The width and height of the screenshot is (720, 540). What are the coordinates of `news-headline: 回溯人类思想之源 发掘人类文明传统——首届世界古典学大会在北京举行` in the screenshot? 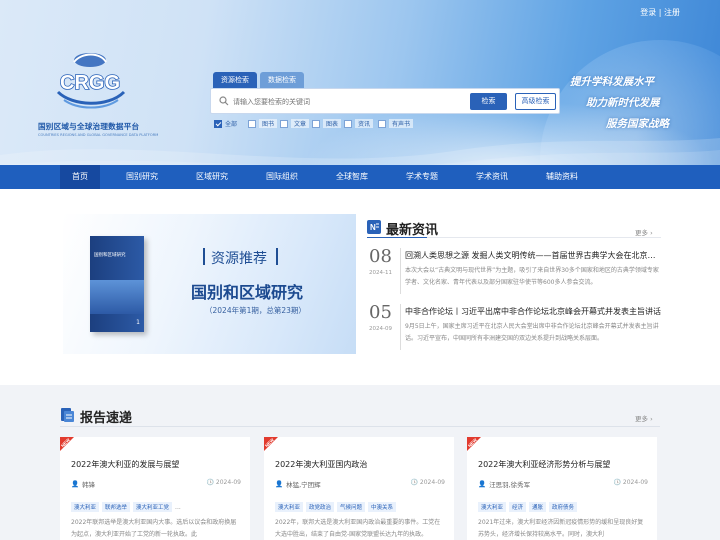 It's located at (533, 255).